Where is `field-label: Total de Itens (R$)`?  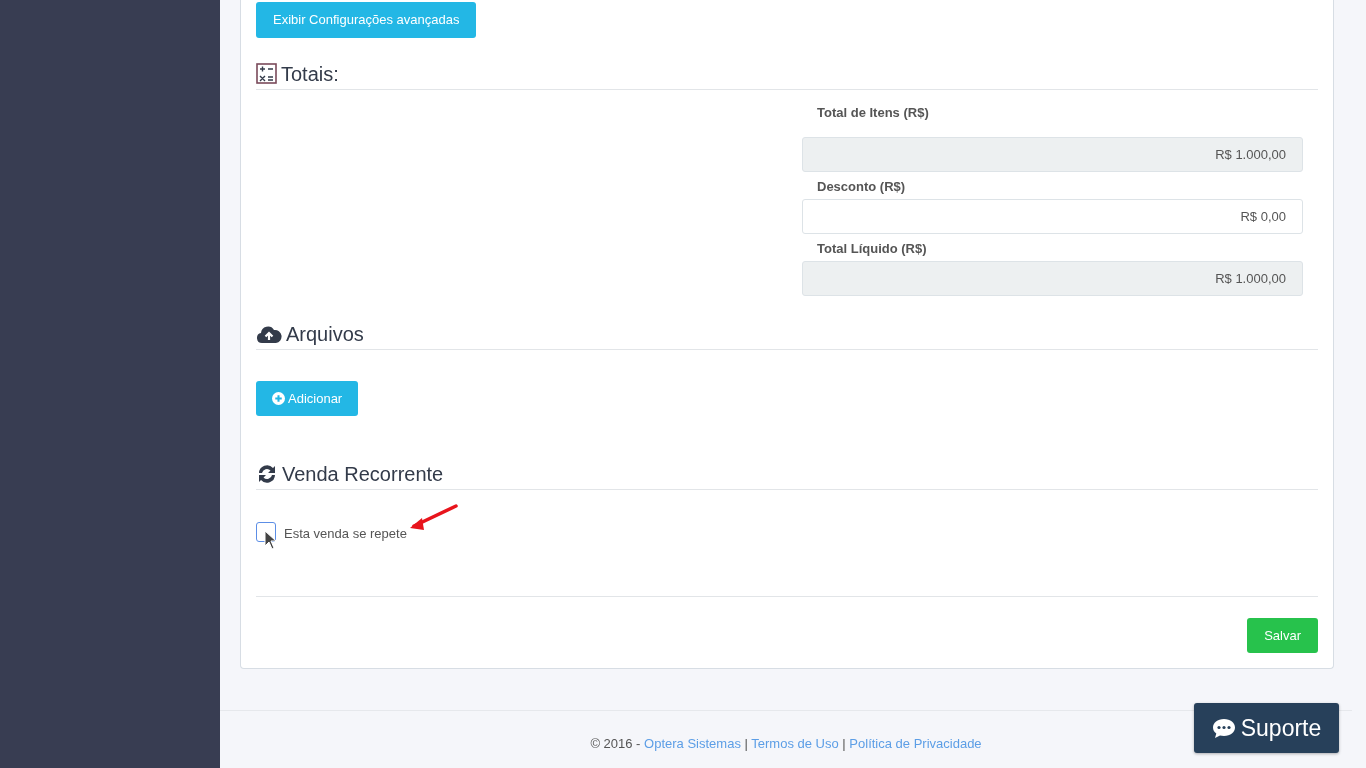
field-label: Total de Itens (R$) is located at coordinates (873, 112).